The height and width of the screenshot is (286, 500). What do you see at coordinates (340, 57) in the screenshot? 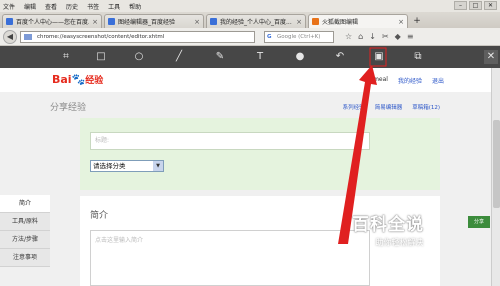
I see `undo-icon: ↶` at bounding box center [340, 57].